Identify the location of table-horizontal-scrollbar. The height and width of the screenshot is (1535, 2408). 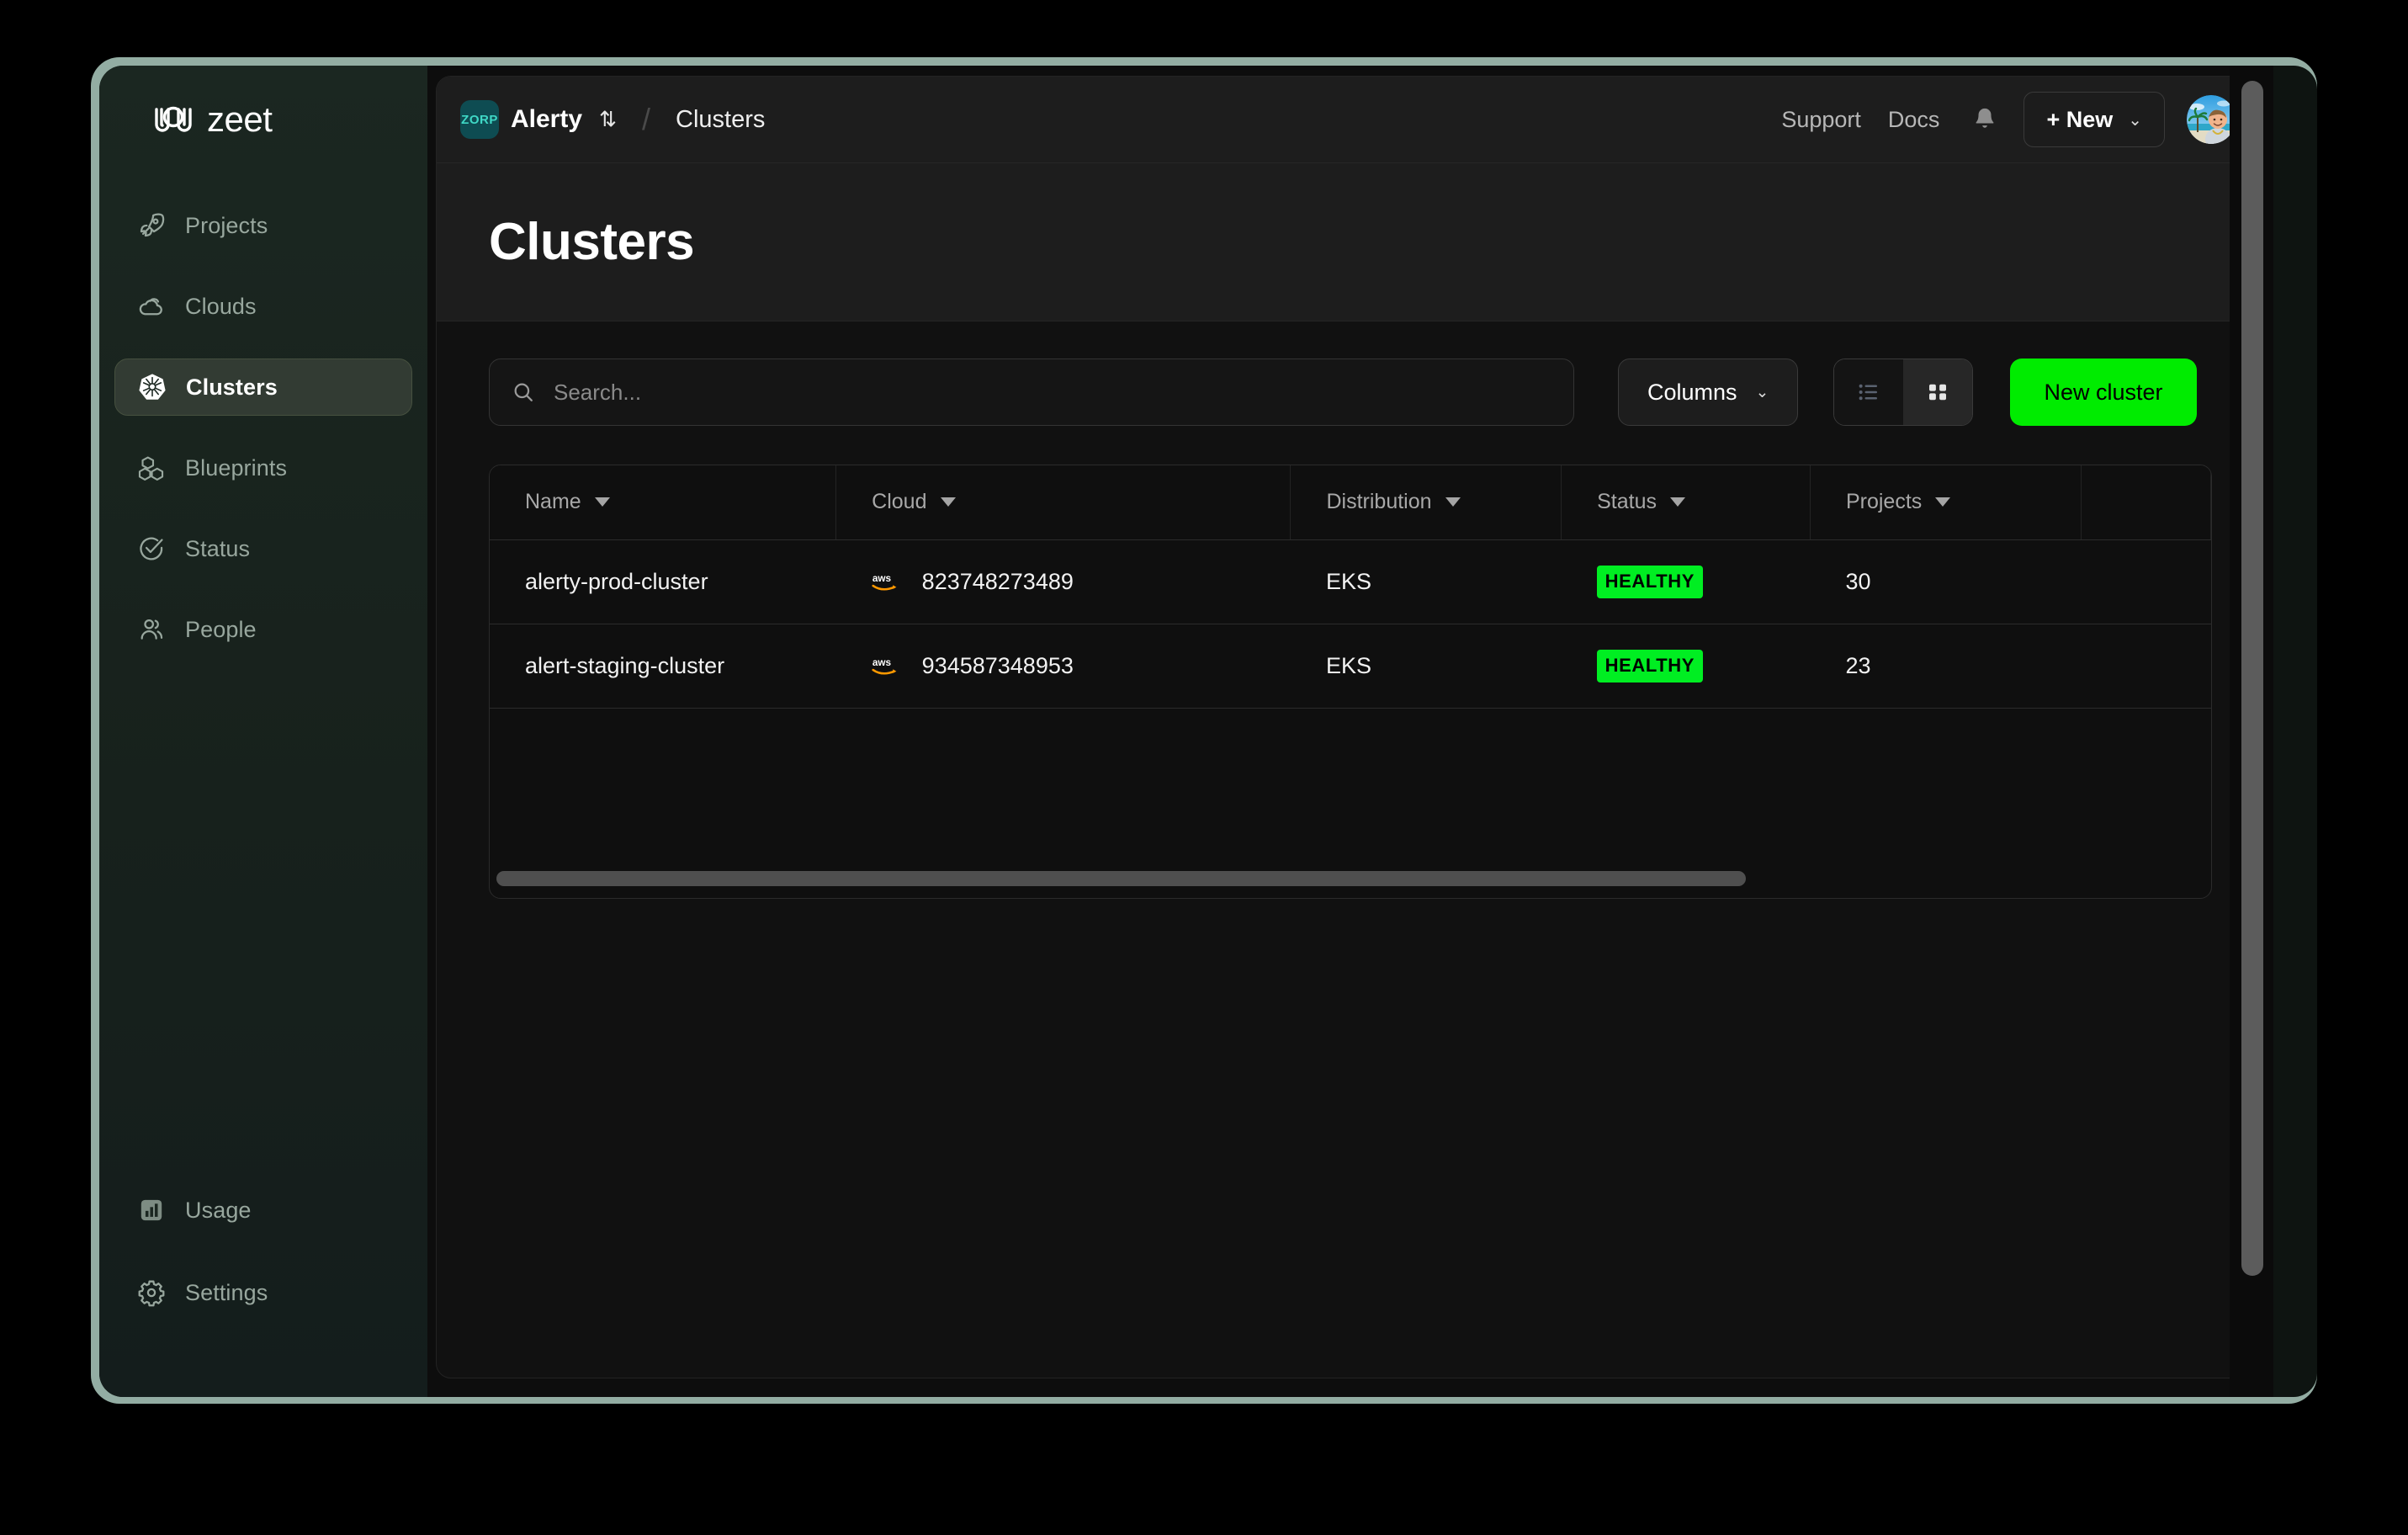
(1121, 878).